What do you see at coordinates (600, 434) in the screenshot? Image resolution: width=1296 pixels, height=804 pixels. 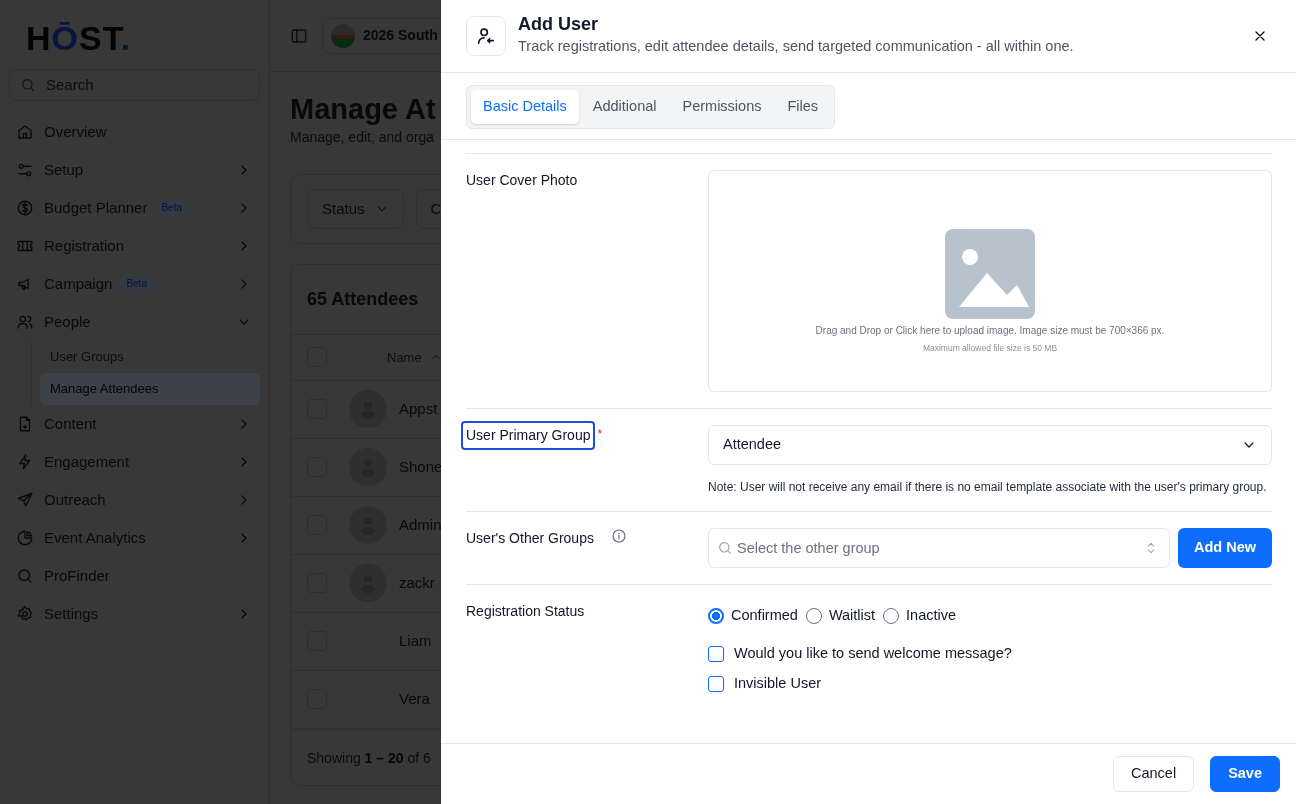 I see `required-mark: *` at bounding box center [600, 434].